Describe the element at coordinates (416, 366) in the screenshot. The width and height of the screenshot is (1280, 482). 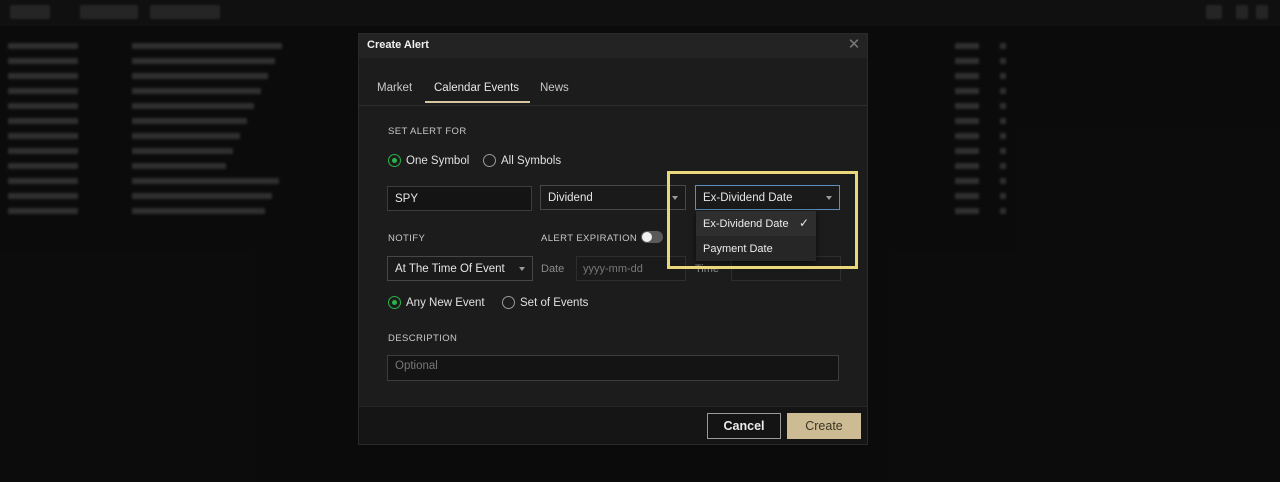
I see `description-placeholder: Optional` at that location.